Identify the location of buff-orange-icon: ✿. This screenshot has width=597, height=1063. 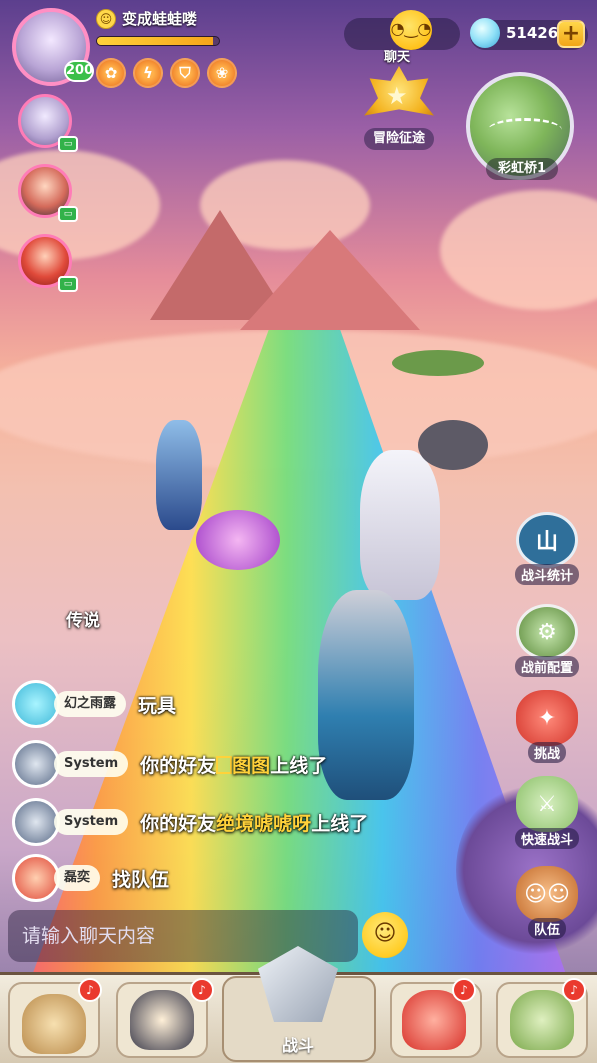
(111, 73).